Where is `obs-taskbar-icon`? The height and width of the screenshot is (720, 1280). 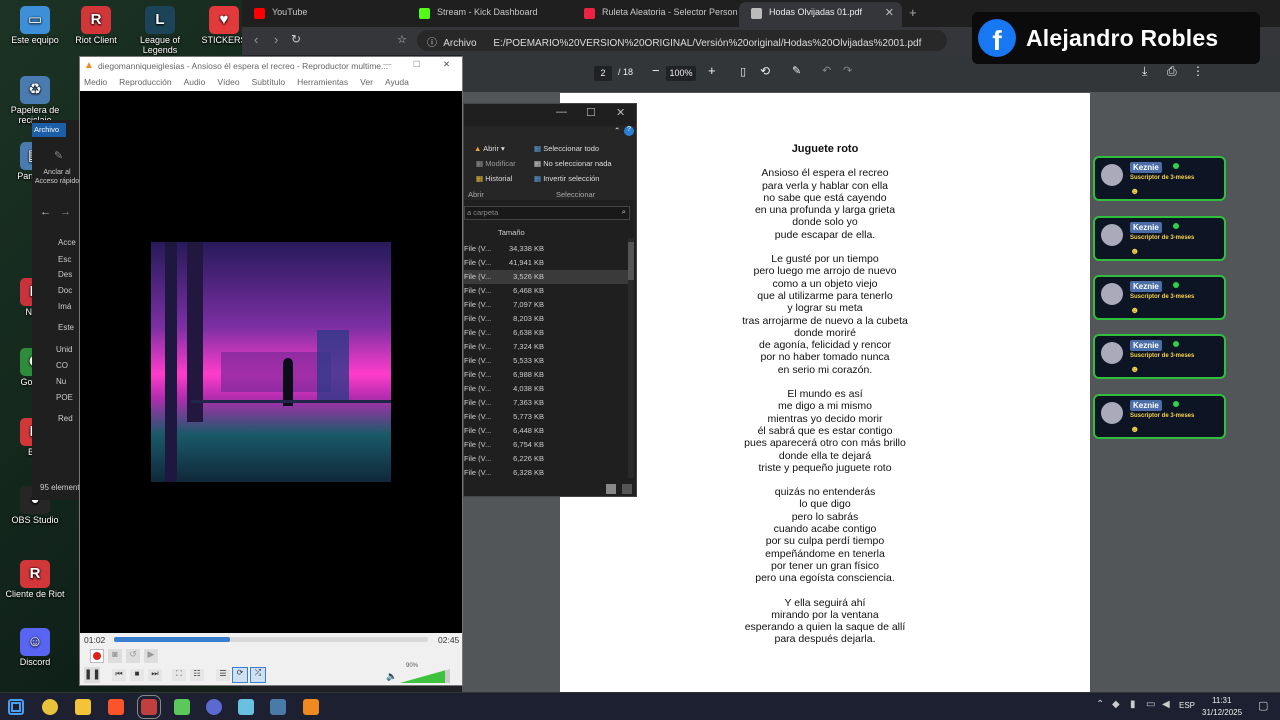
obs-taskbar-icon is located at coordinates (214, 707).